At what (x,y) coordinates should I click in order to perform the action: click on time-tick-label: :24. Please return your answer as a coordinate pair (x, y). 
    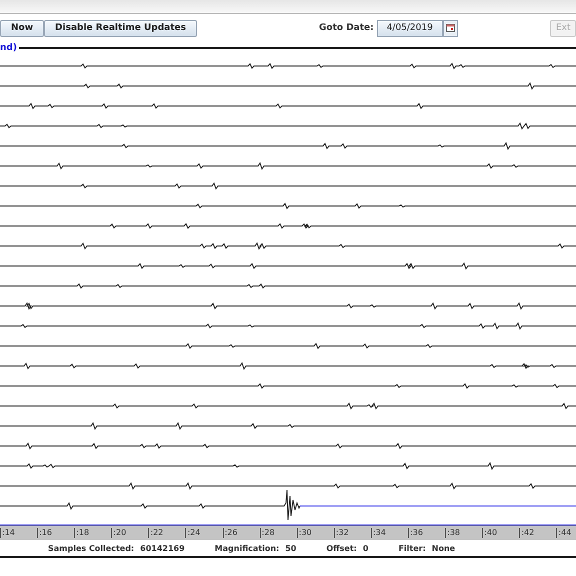
    Looking at the image, I should click on (192, 533).